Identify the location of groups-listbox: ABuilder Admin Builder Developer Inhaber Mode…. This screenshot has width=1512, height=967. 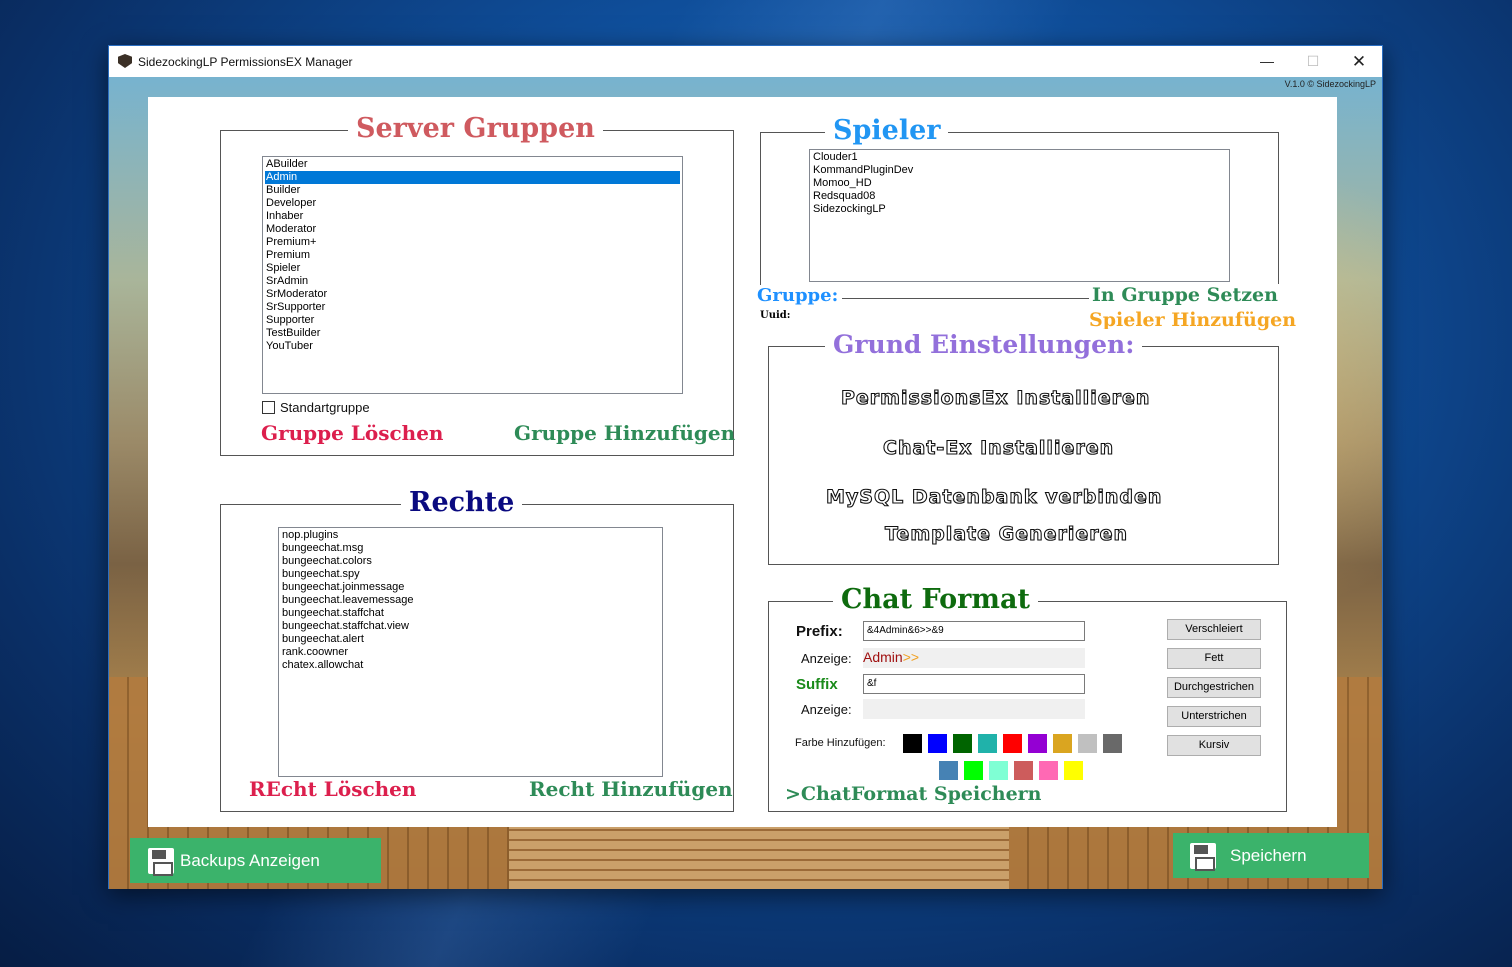
(472, 275).